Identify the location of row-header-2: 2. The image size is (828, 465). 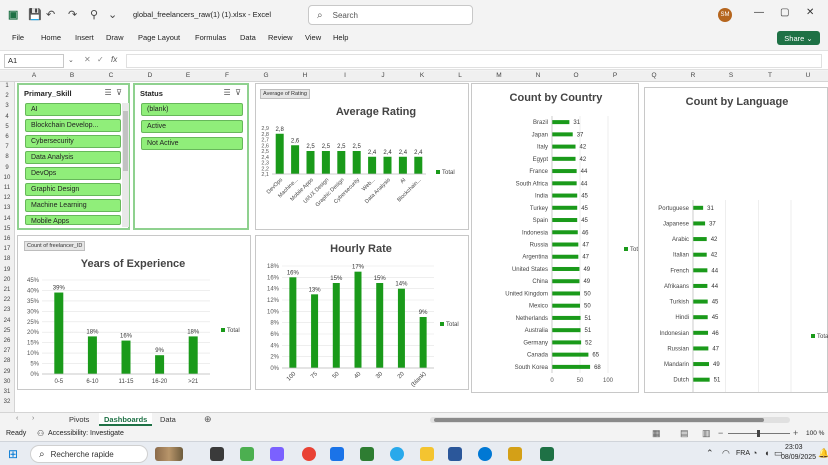
(7, 96).